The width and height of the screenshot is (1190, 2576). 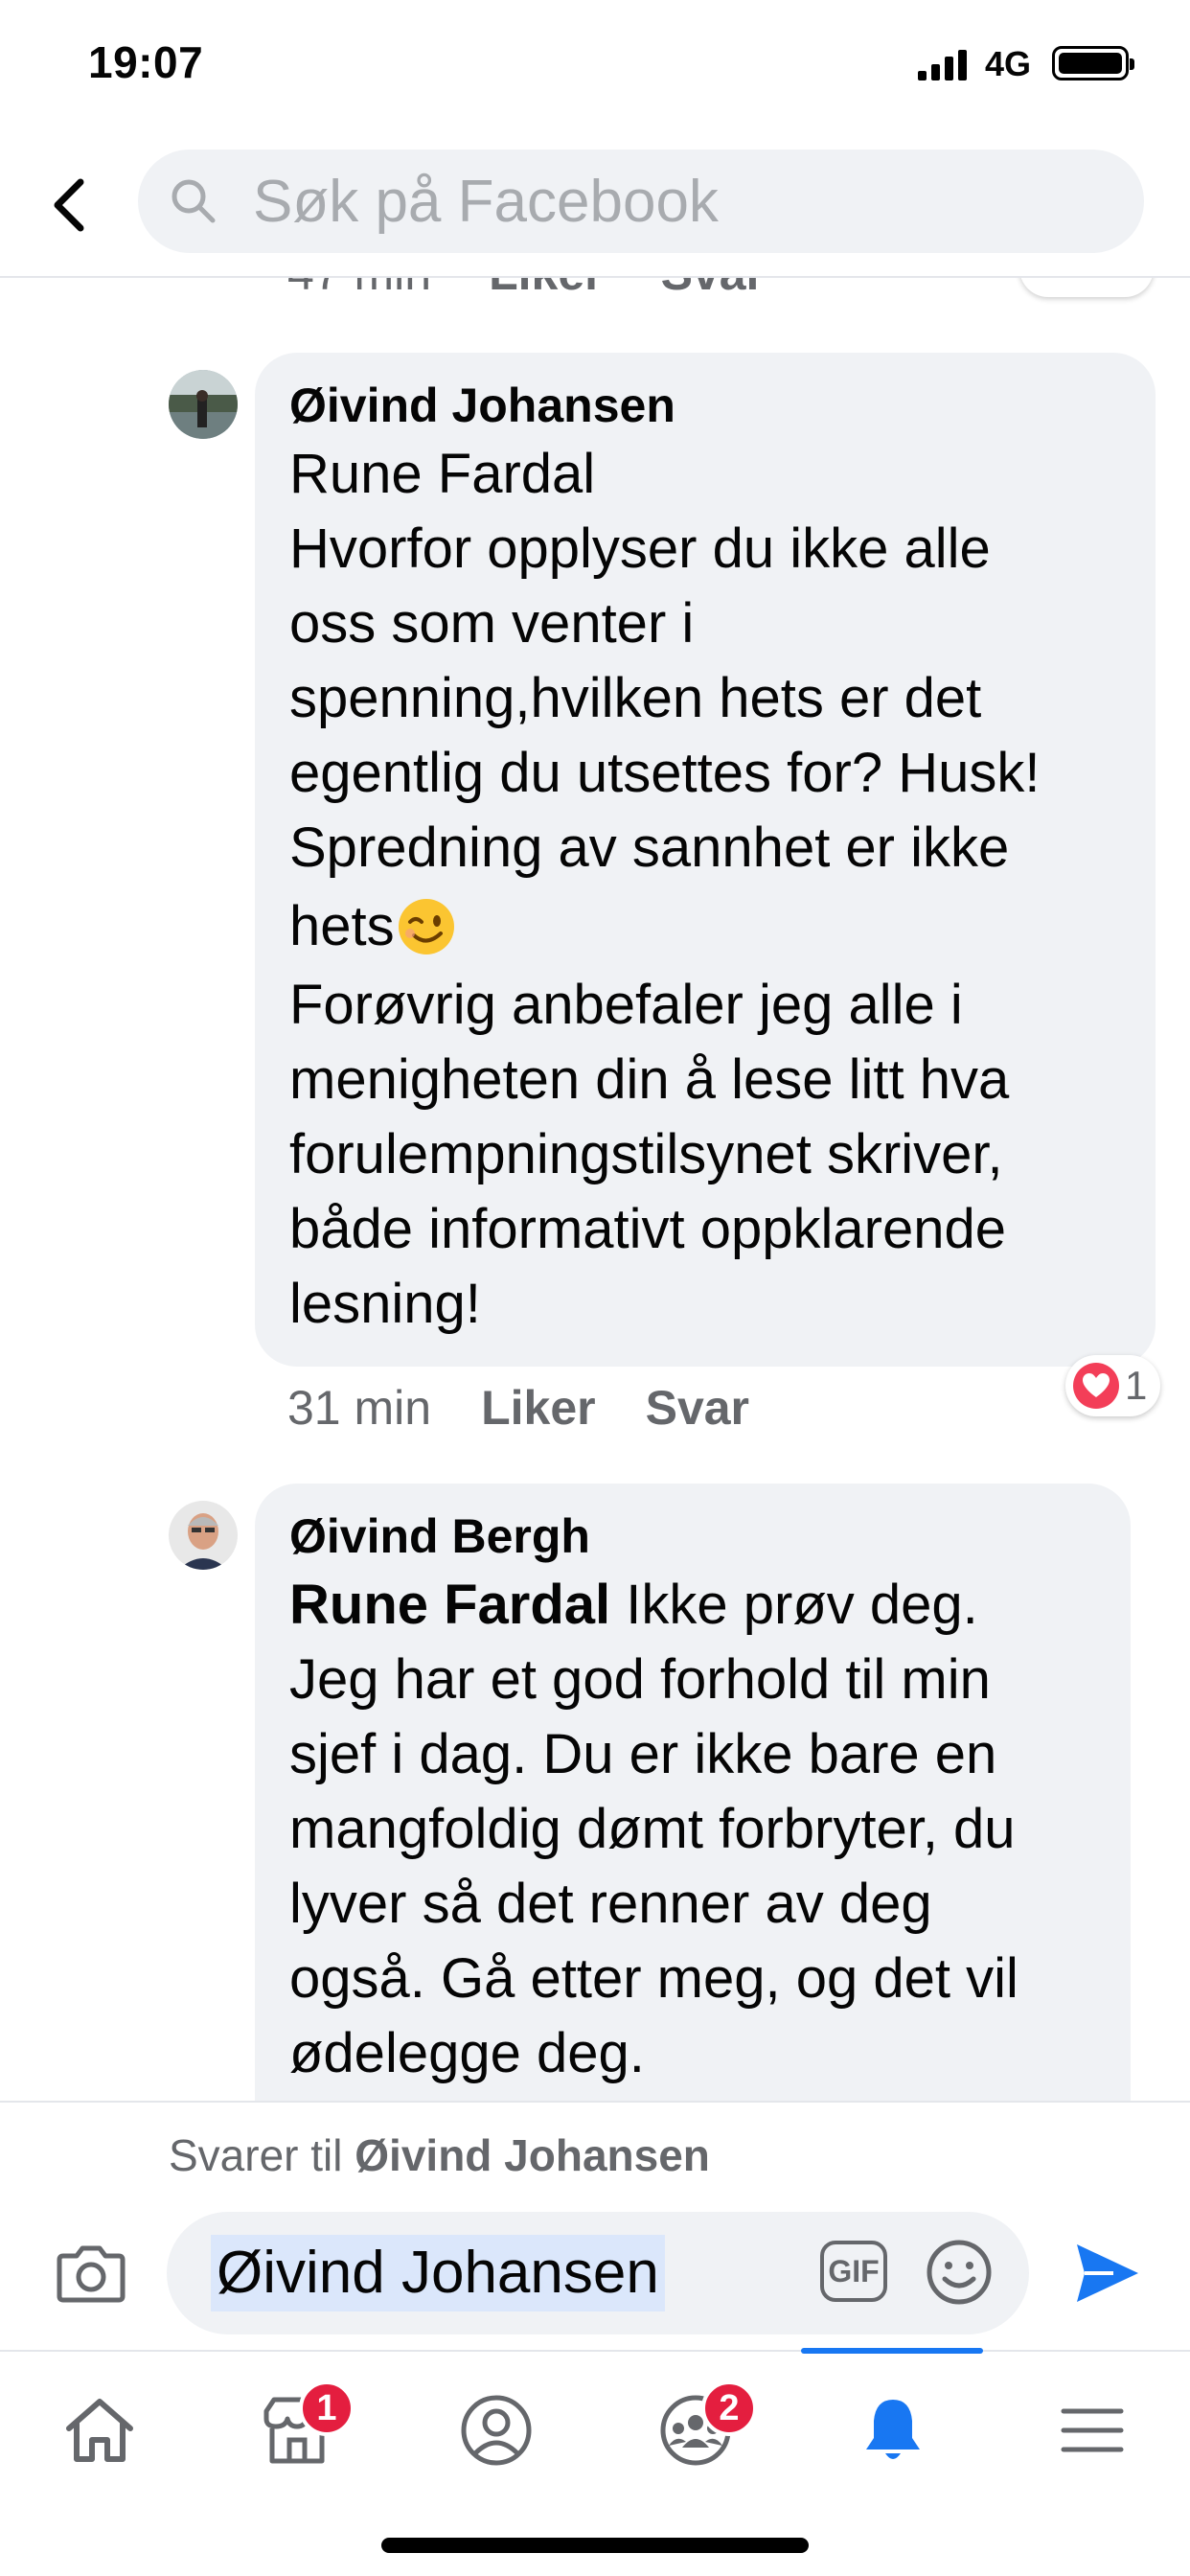 What do you see at coordinates (486, 201) in the screenshot?
I see `search-placeholder: Søk på Facebook` at bounding box center [486, 201].